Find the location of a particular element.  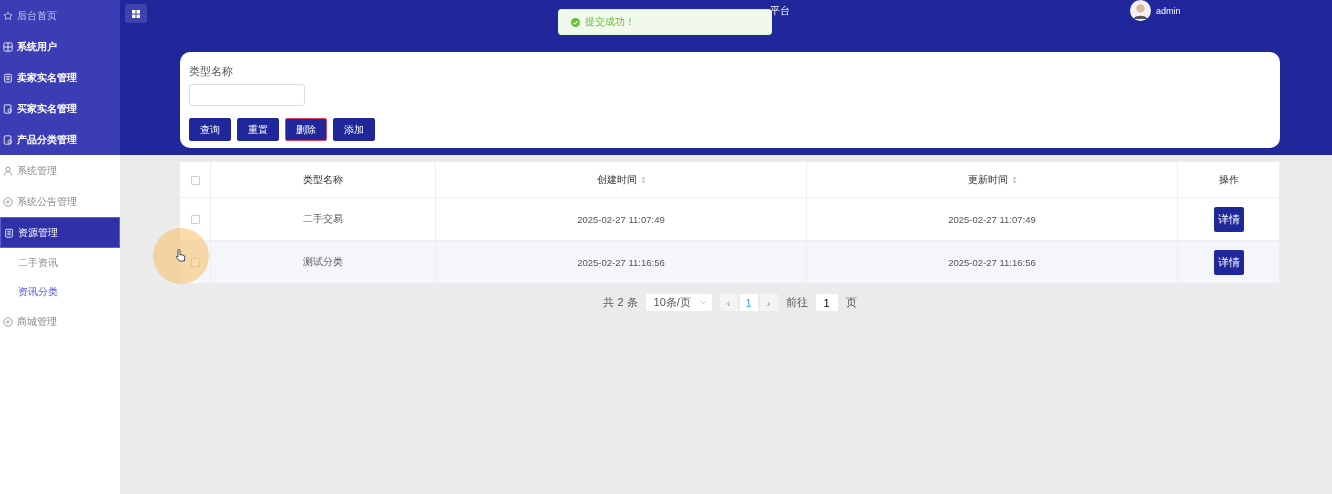

chevron-down-icon is located at coordinates (703, 302).